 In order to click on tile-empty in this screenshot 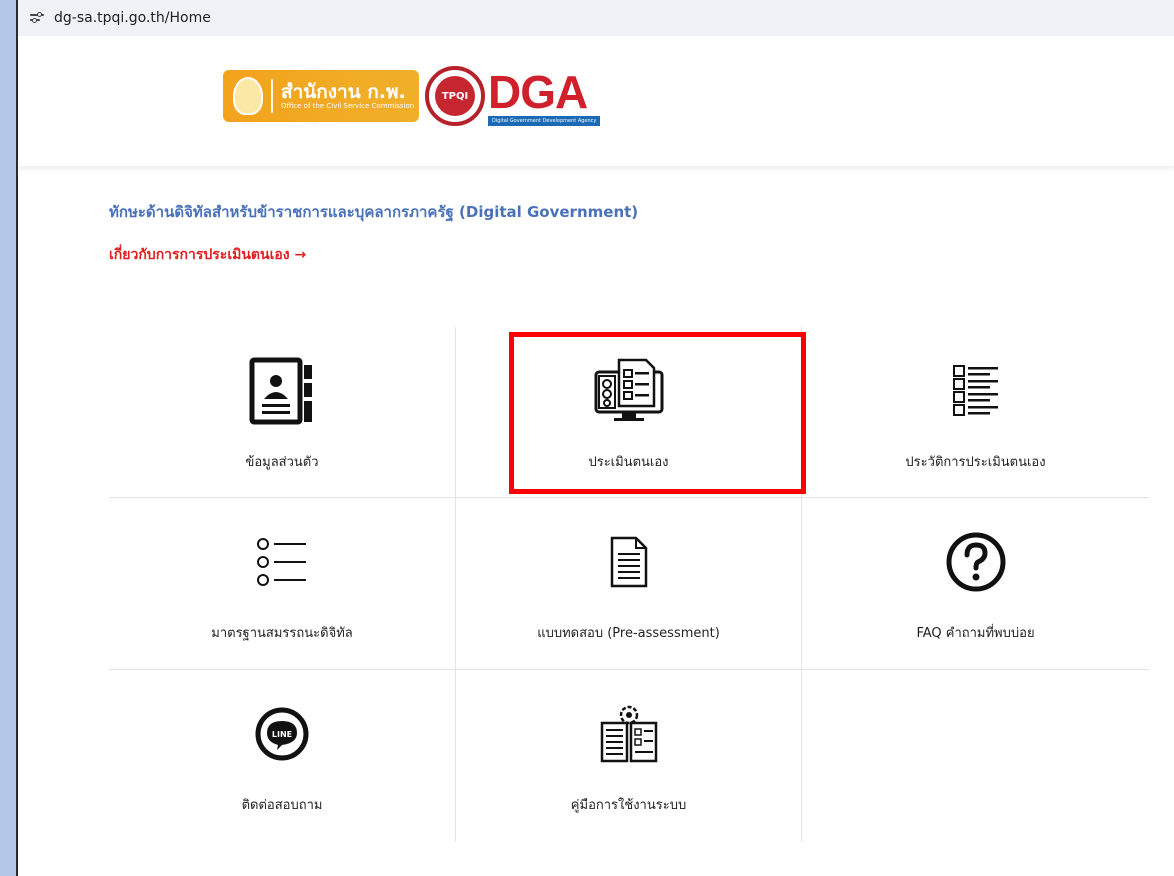, I will do `click(975, 756)`.